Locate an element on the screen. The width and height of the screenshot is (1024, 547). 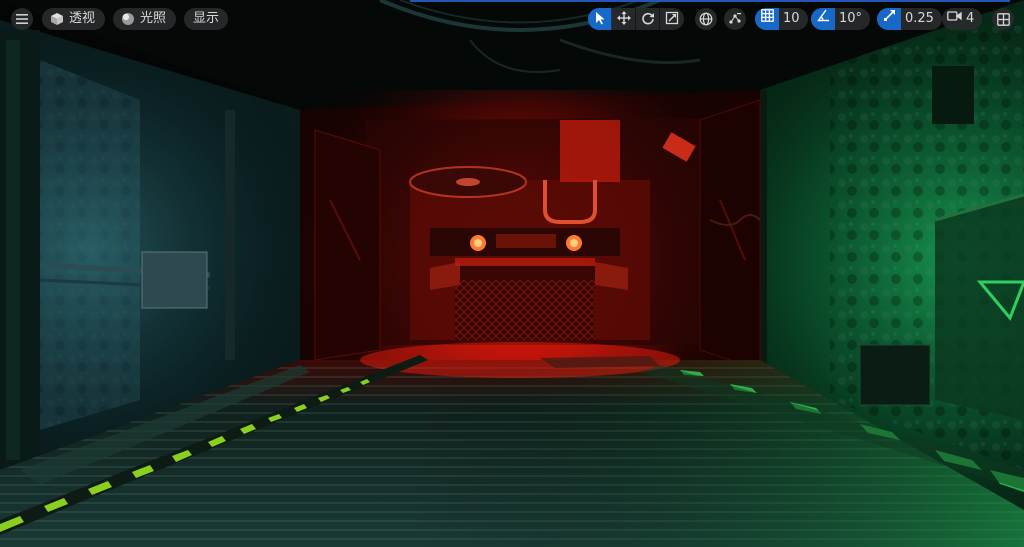
show-menu-label: 显示 is located at coordinates (206, 18).